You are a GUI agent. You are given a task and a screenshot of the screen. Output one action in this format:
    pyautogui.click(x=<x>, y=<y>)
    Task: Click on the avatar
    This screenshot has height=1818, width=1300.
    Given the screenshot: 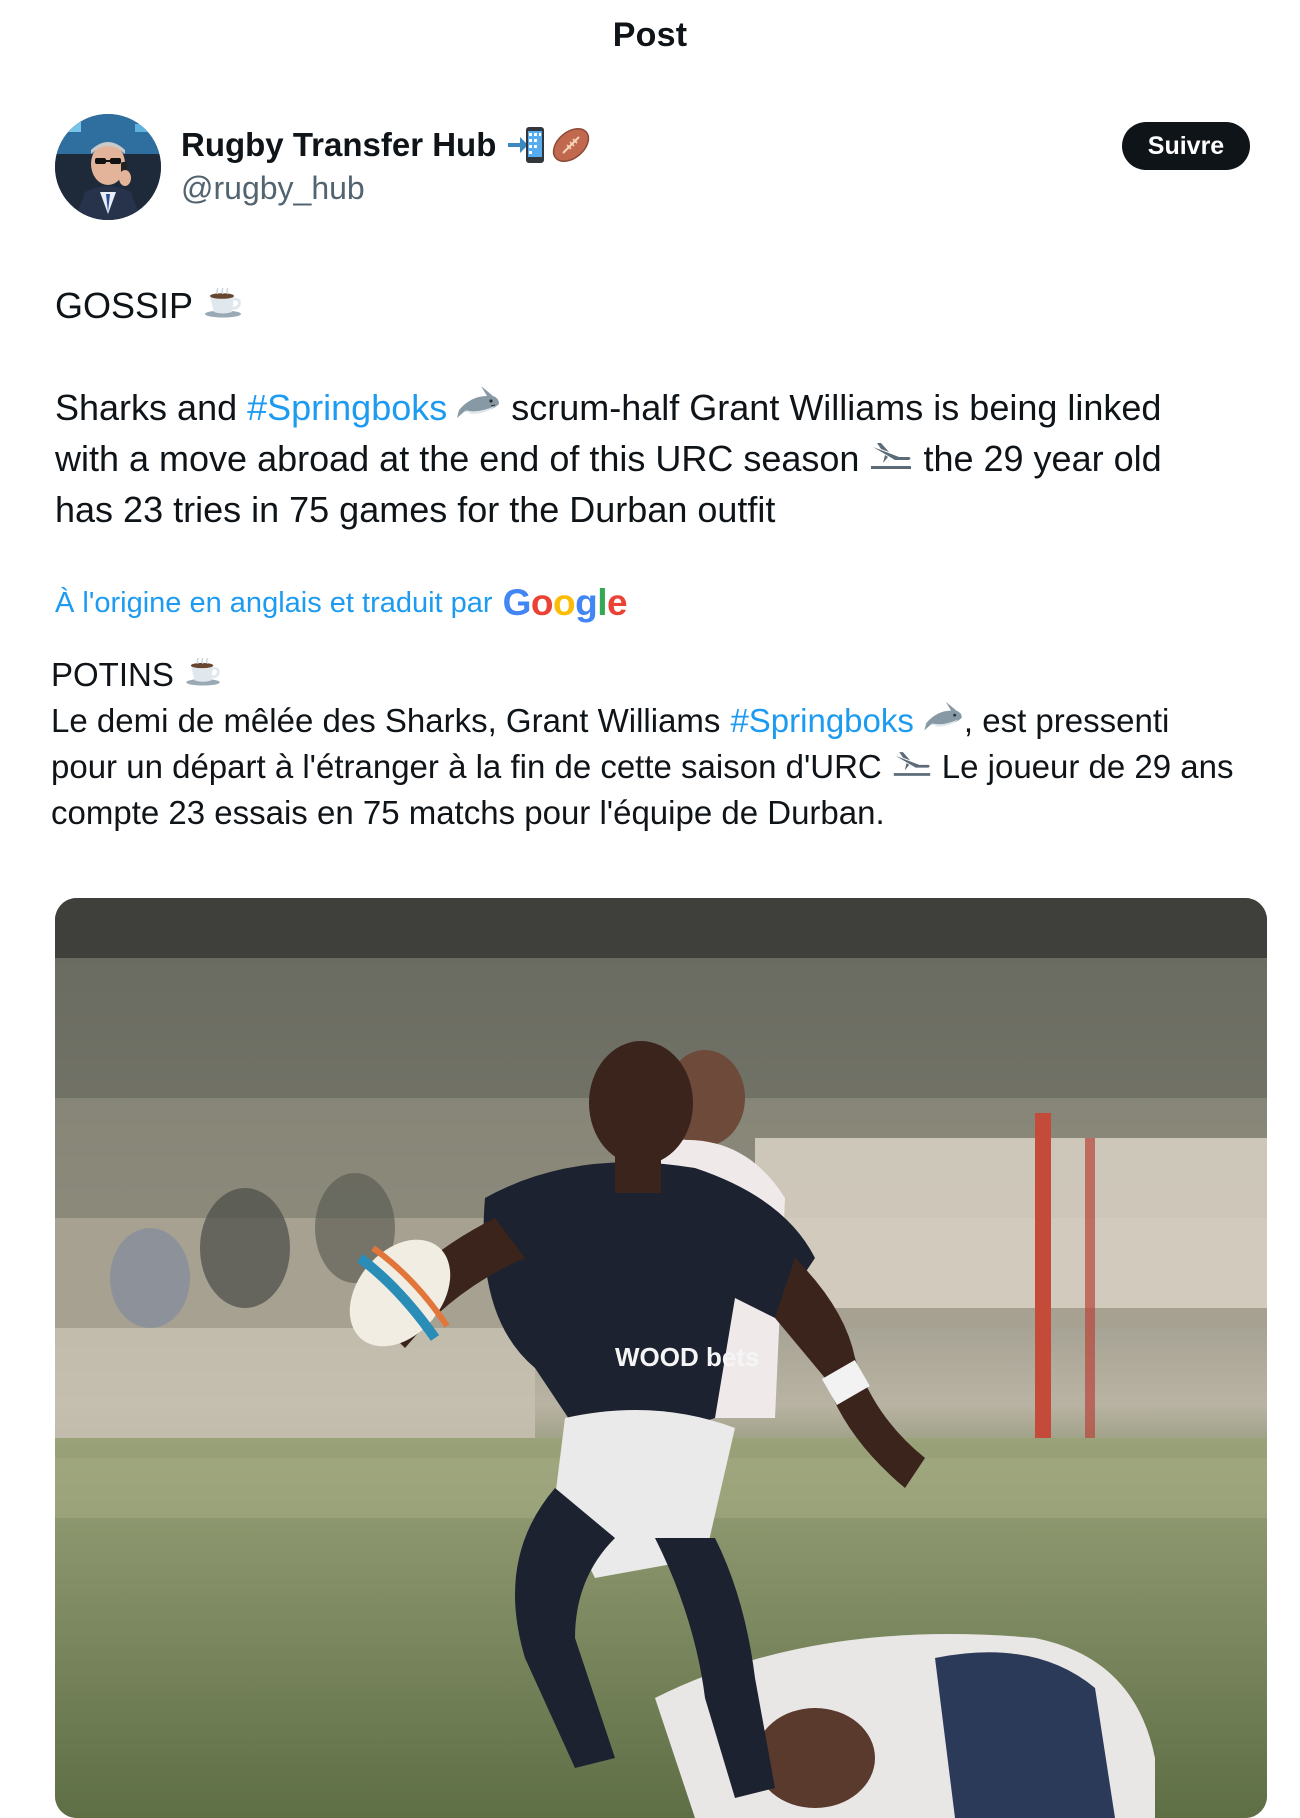 What is the action you would take?
    pyautogui.click(x=108, y=167)
    